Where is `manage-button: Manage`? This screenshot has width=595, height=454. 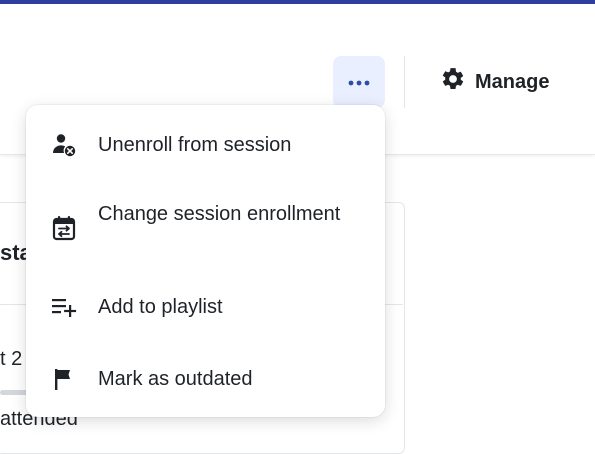
manage-button: Manage is located at coordinates (494, 82).